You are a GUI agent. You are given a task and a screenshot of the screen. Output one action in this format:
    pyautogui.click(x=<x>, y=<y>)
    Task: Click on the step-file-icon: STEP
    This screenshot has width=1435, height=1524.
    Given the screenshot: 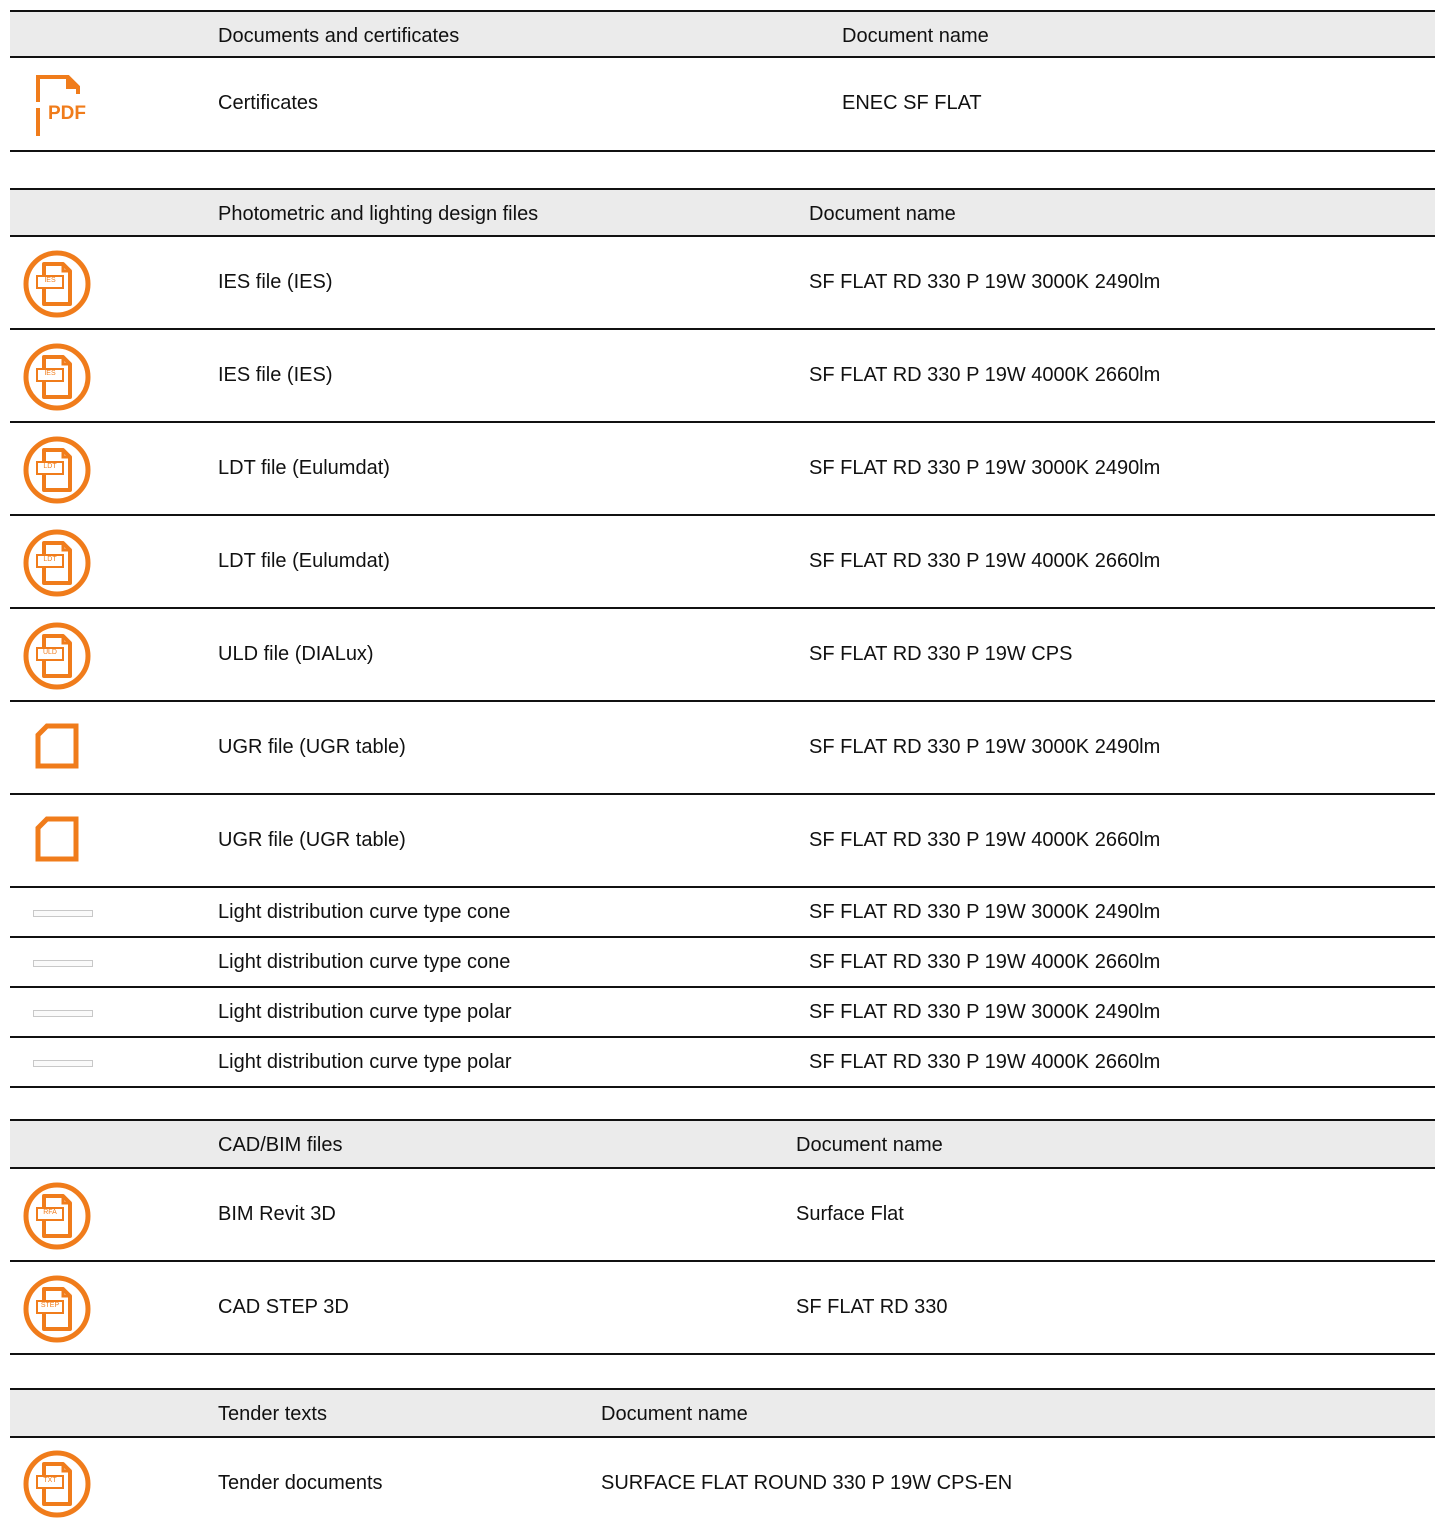 What is the action you would take?
    pyautogui.click(x=57, y=1309)
    